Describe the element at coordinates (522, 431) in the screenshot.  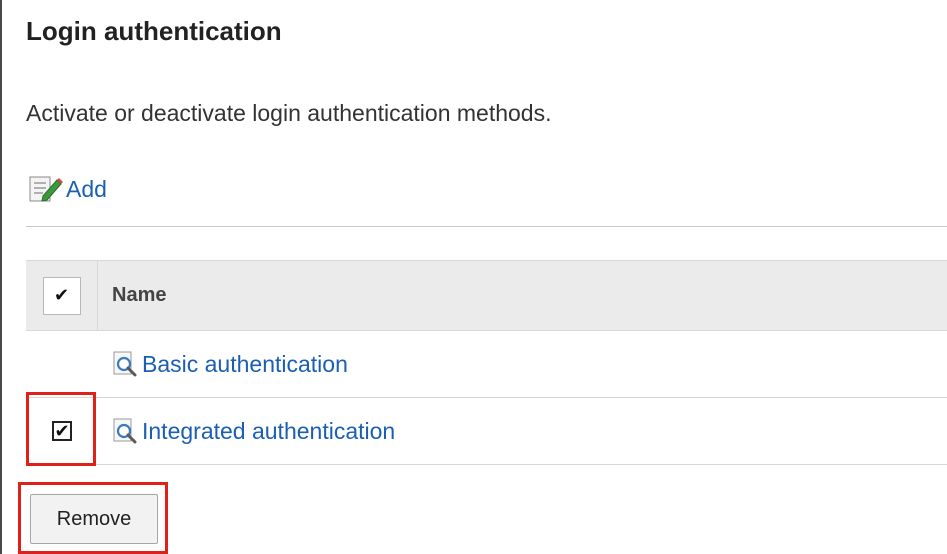
I see `row-name-cell: Integrated authentication` at that location.